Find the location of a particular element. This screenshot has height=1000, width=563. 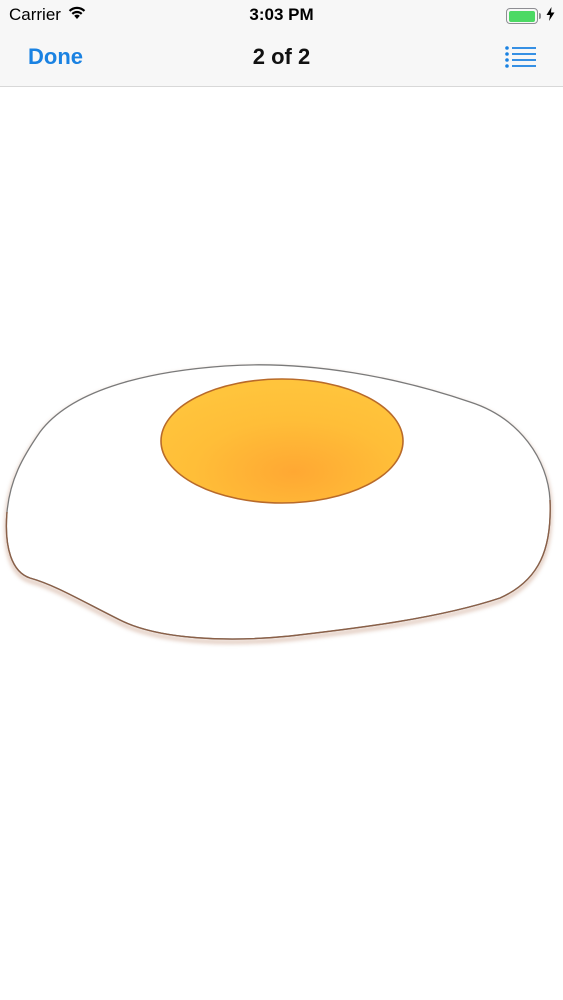

battery-icon is located at coordinates (523, 16).